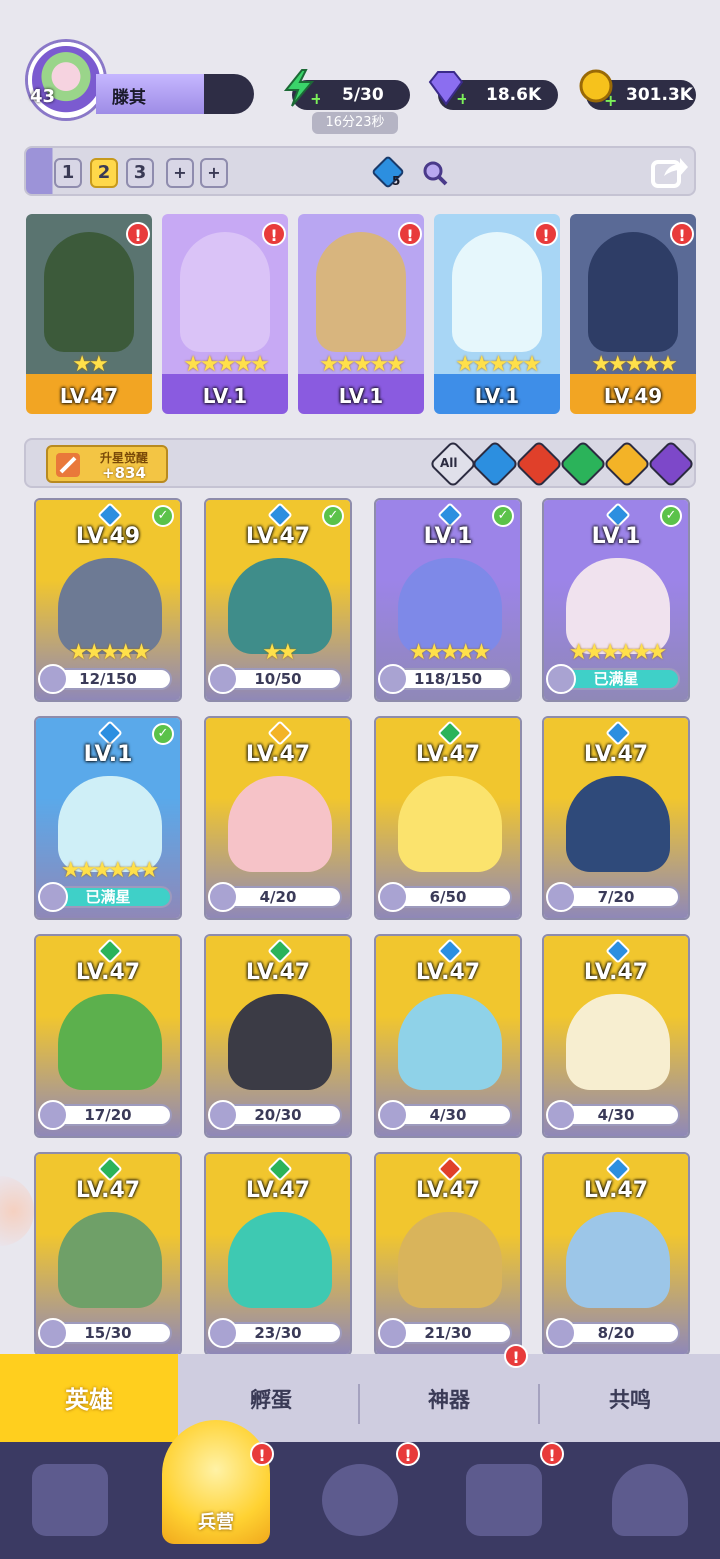  Describe the element at coordinates (363, 95) in the screenshot. I see `energy-value: 5/30` at that location.